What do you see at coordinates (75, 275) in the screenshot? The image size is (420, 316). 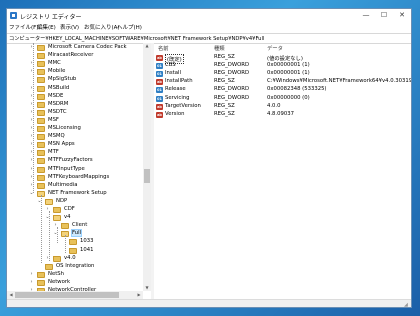 I see `tree-item: › NetSh` at bounding box center [75, 275].